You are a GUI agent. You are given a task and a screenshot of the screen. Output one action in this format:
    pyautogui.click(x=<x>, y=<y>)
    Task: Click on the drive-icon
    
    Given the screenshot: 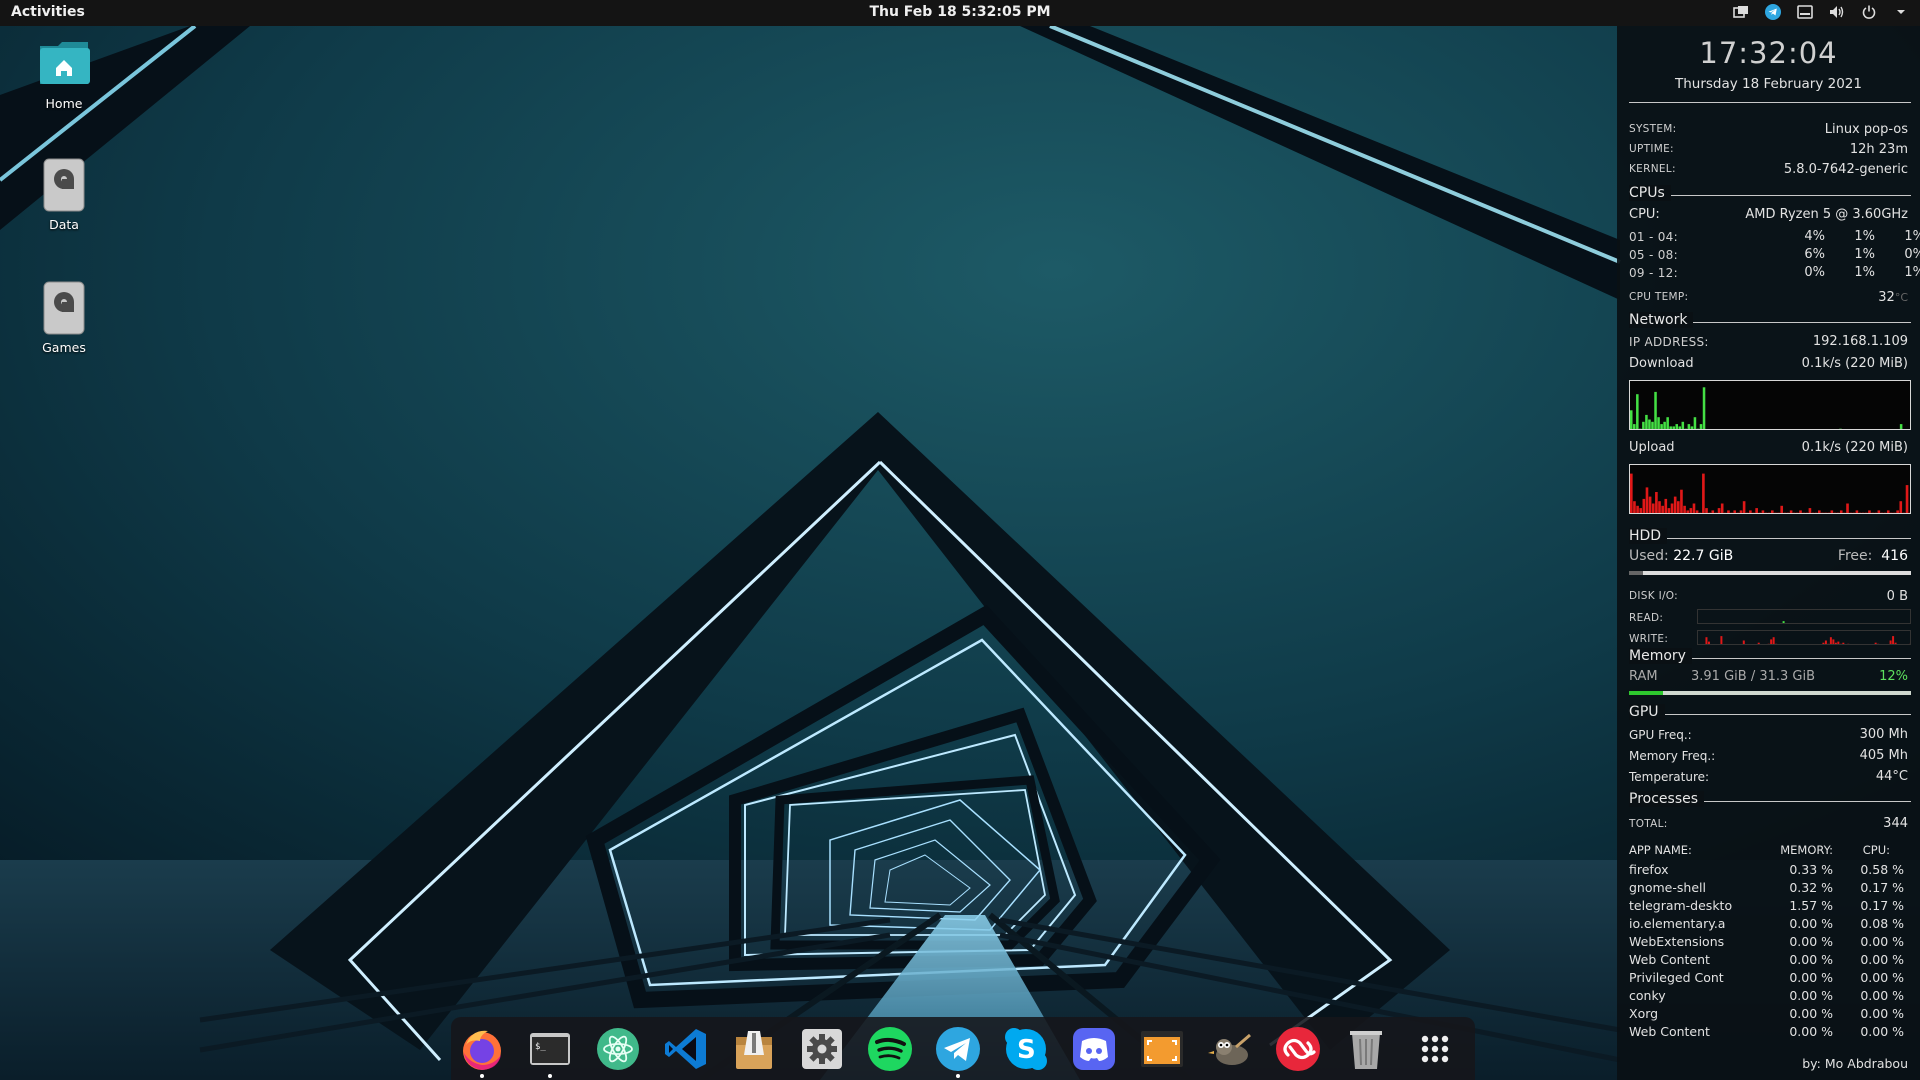 What is the action you would take?
    pyautogui.click(x=64, y=185)
    